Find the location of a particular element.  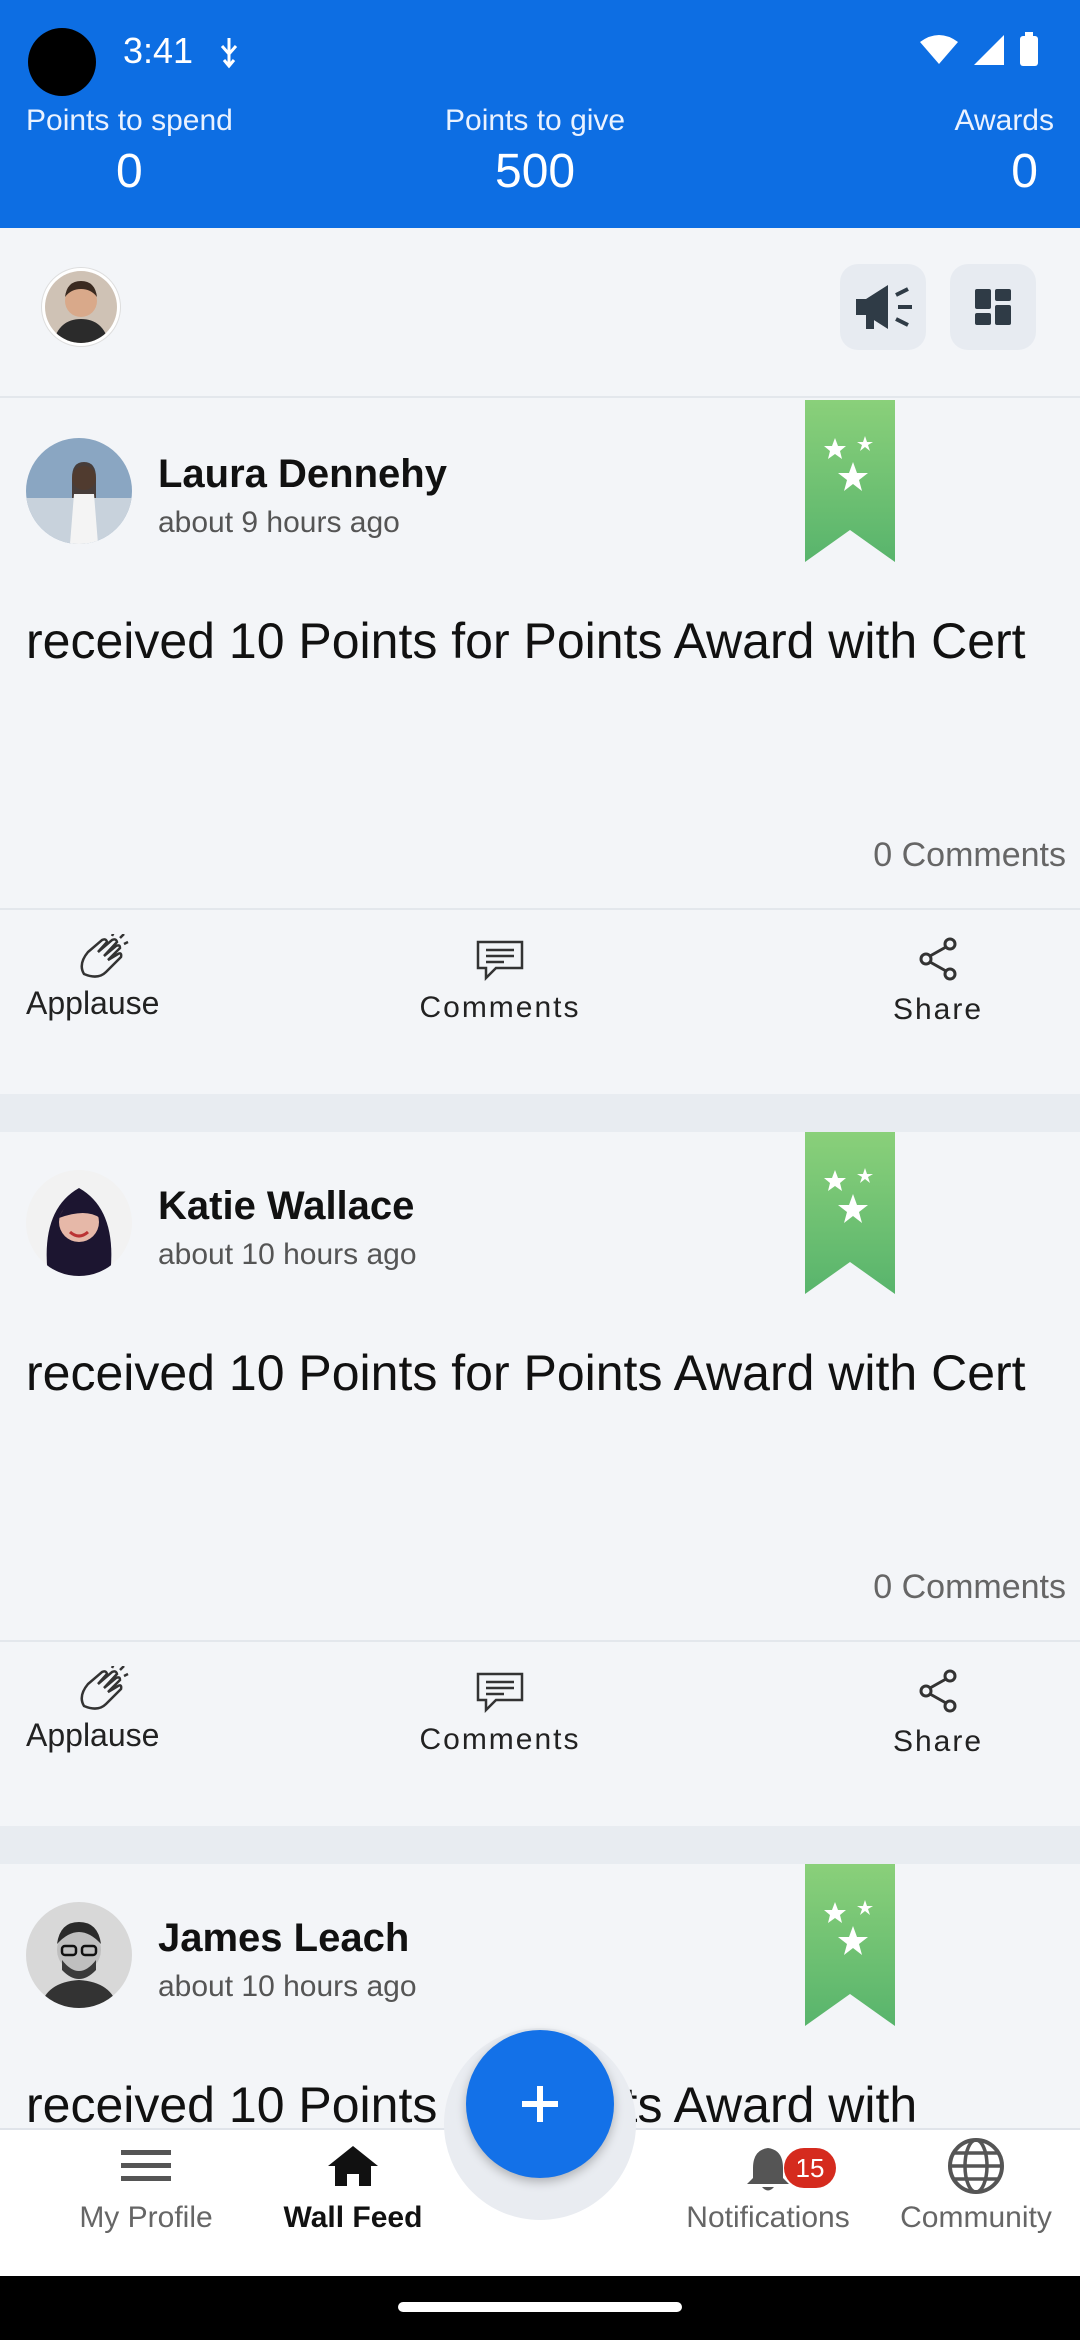

nav-notifications: 15 Notifications is located at coordinates (768, 2189).